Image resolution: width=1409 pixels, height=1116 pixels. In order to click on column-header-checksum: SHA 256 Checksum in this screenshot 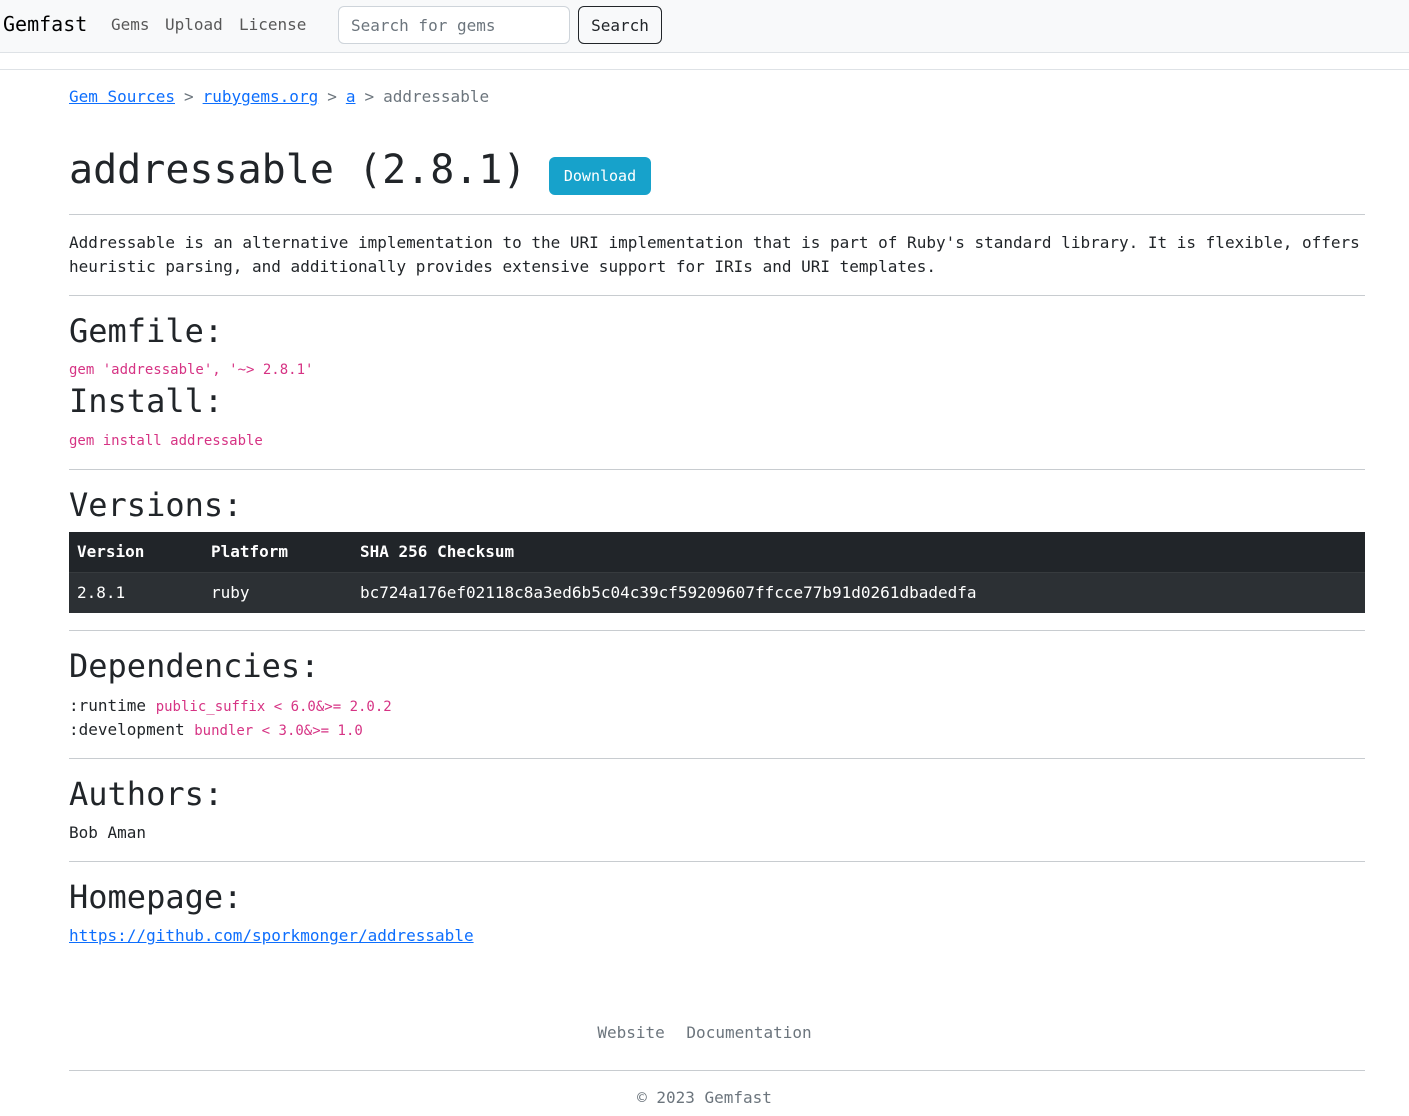, I will do `click(858, 552)`.